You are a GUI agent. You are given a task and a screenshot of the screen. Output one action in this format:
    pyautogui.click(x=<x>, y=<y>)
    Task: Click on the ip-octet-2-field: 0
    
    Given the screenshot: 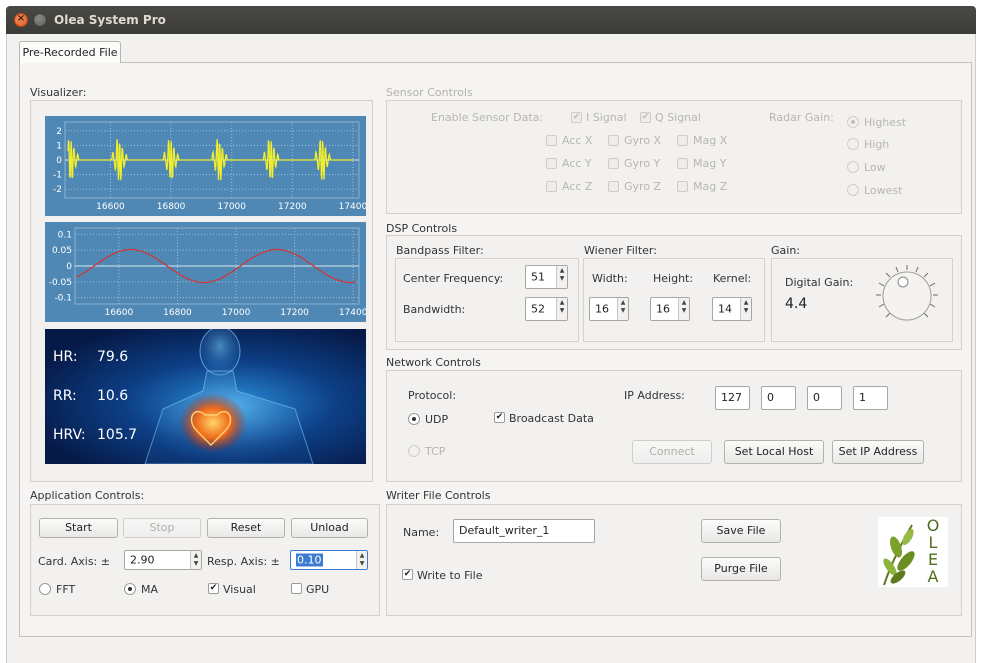 What is the action you would take?
    pyautogui.click(x=778, y=398)
    